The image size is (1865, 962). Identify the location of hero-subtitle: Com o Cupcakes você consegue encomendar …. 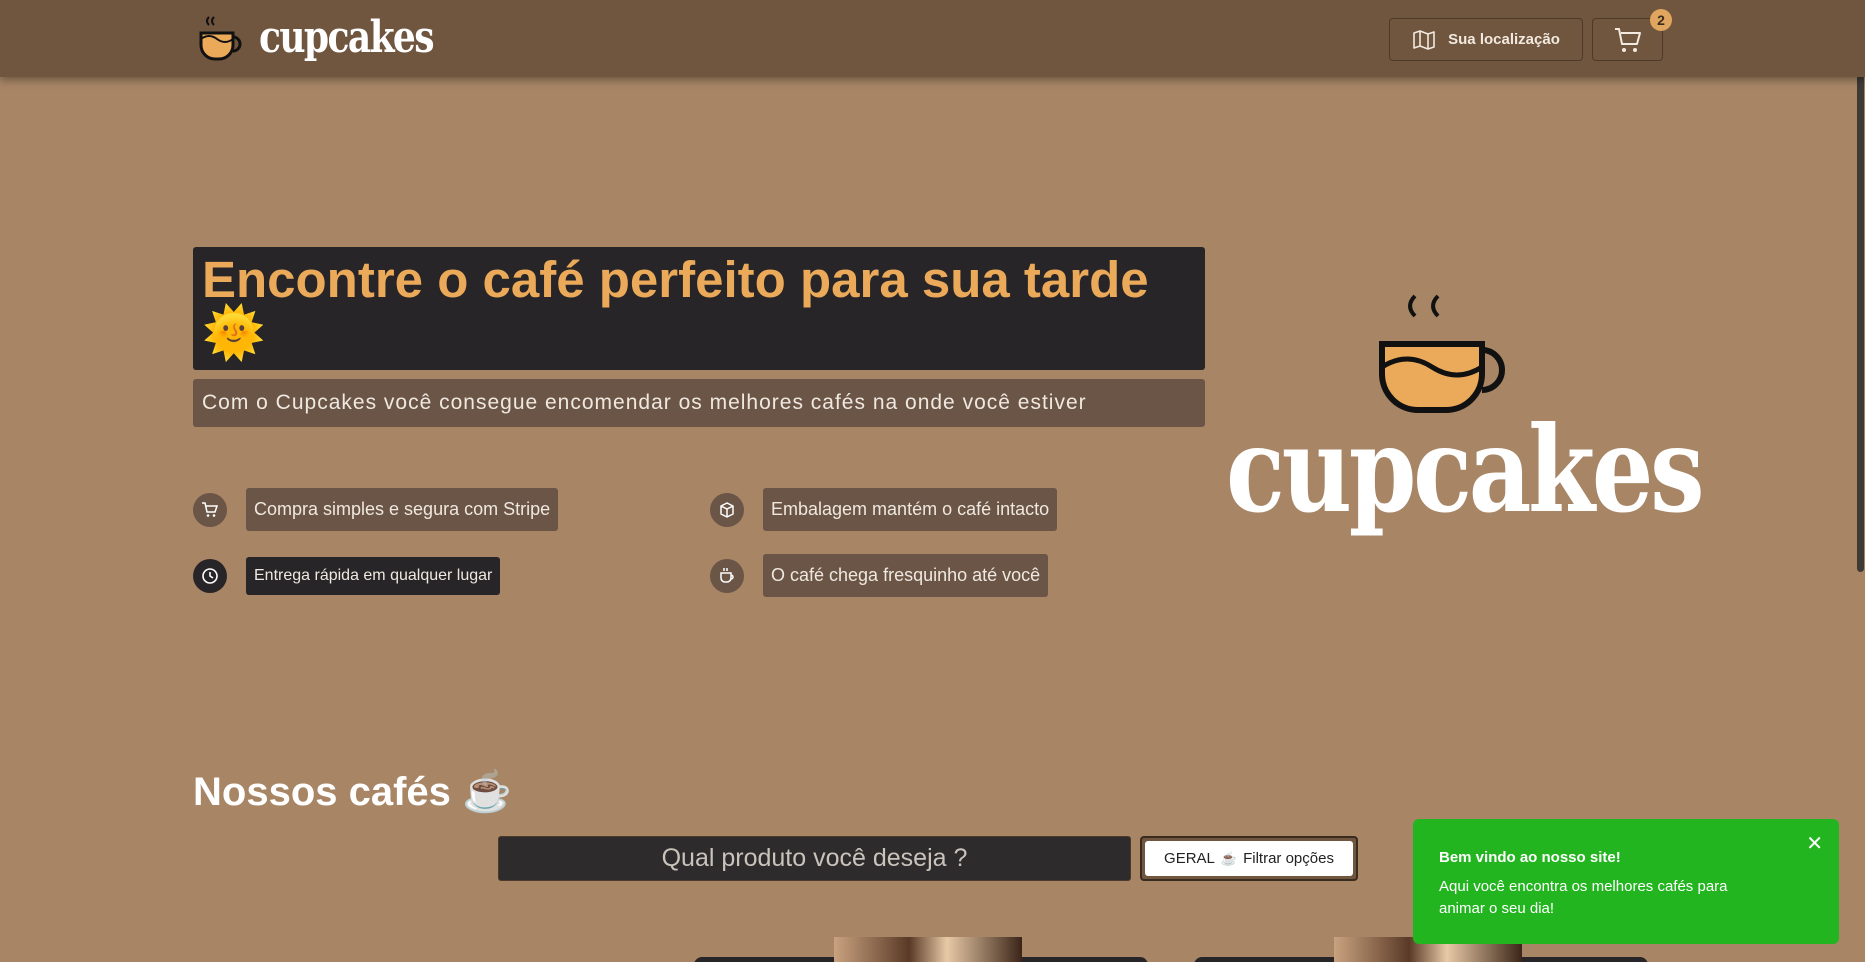
(699, 403).